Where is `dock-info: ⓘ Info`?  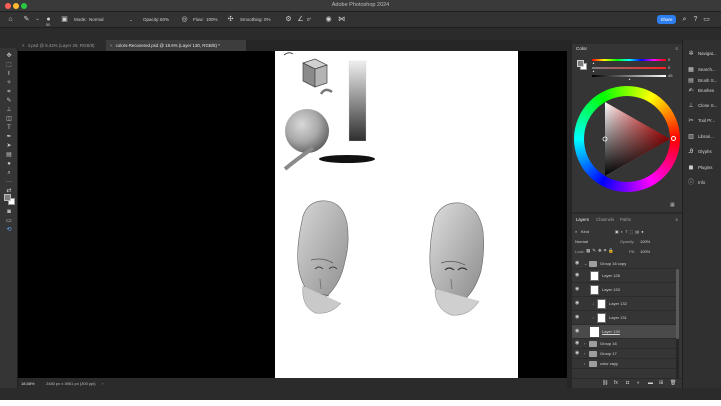 dock-info: ⓘ Info is located at coordinates (696, 183).